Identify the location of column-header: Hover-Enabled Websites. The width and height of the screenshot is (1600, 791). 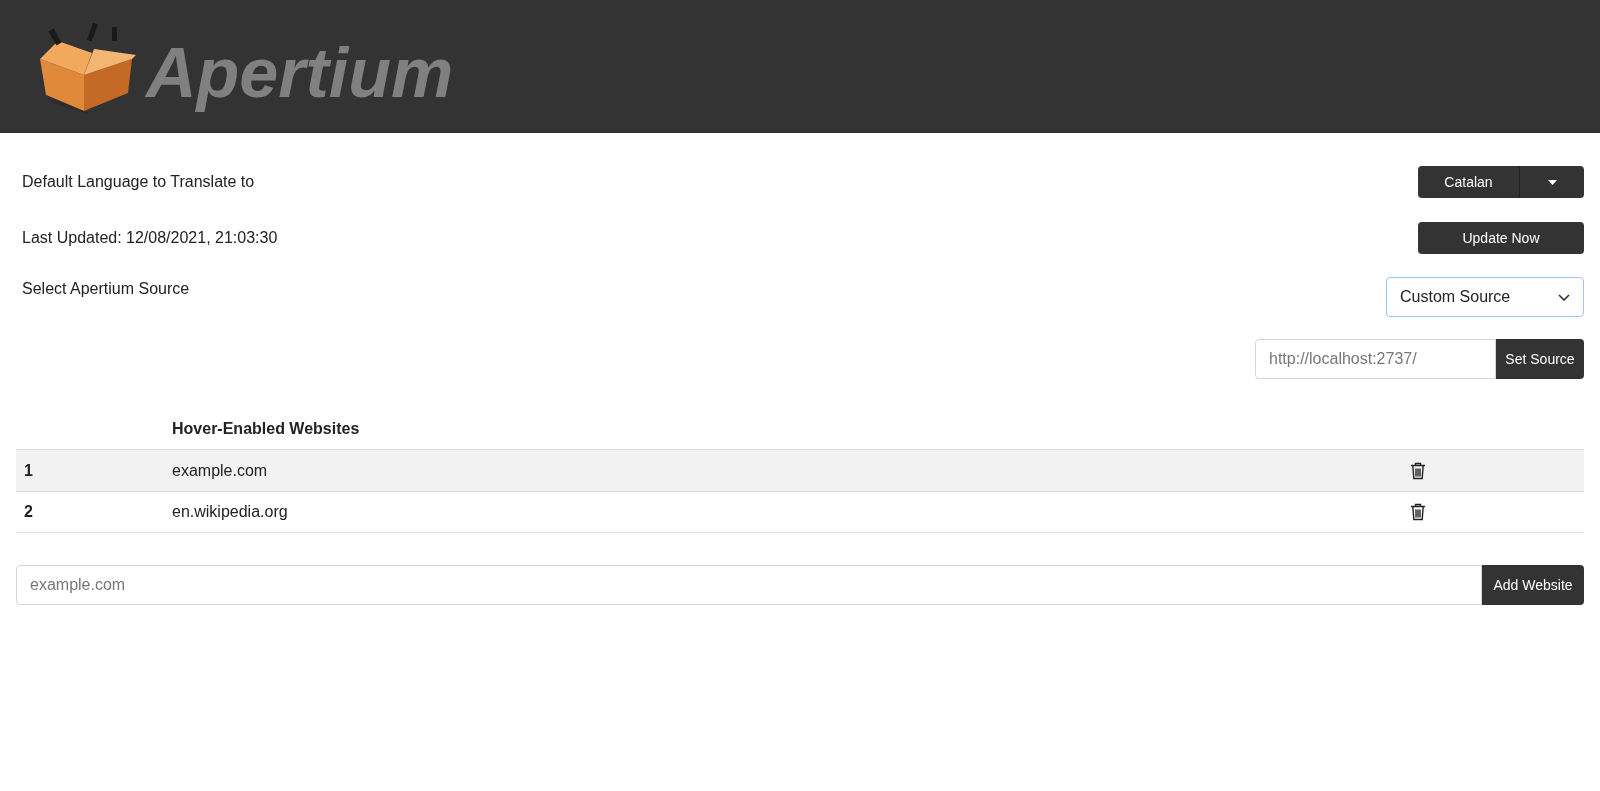
(266, 429).